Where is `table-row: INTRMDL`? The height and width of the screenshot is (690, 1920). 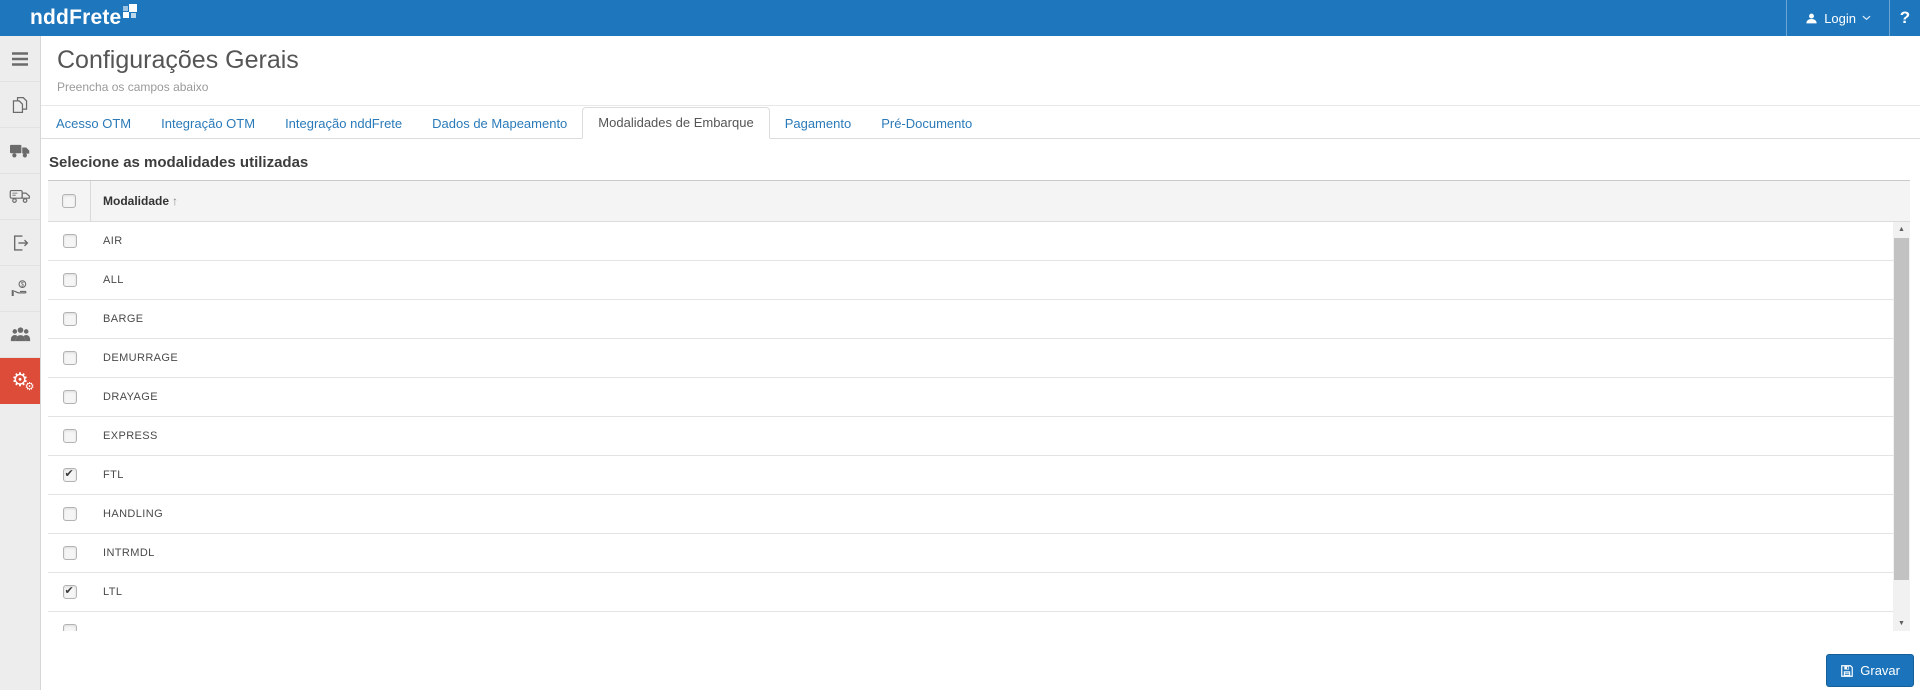 table-row: INTRMDL is located at coordinates (979, 553).